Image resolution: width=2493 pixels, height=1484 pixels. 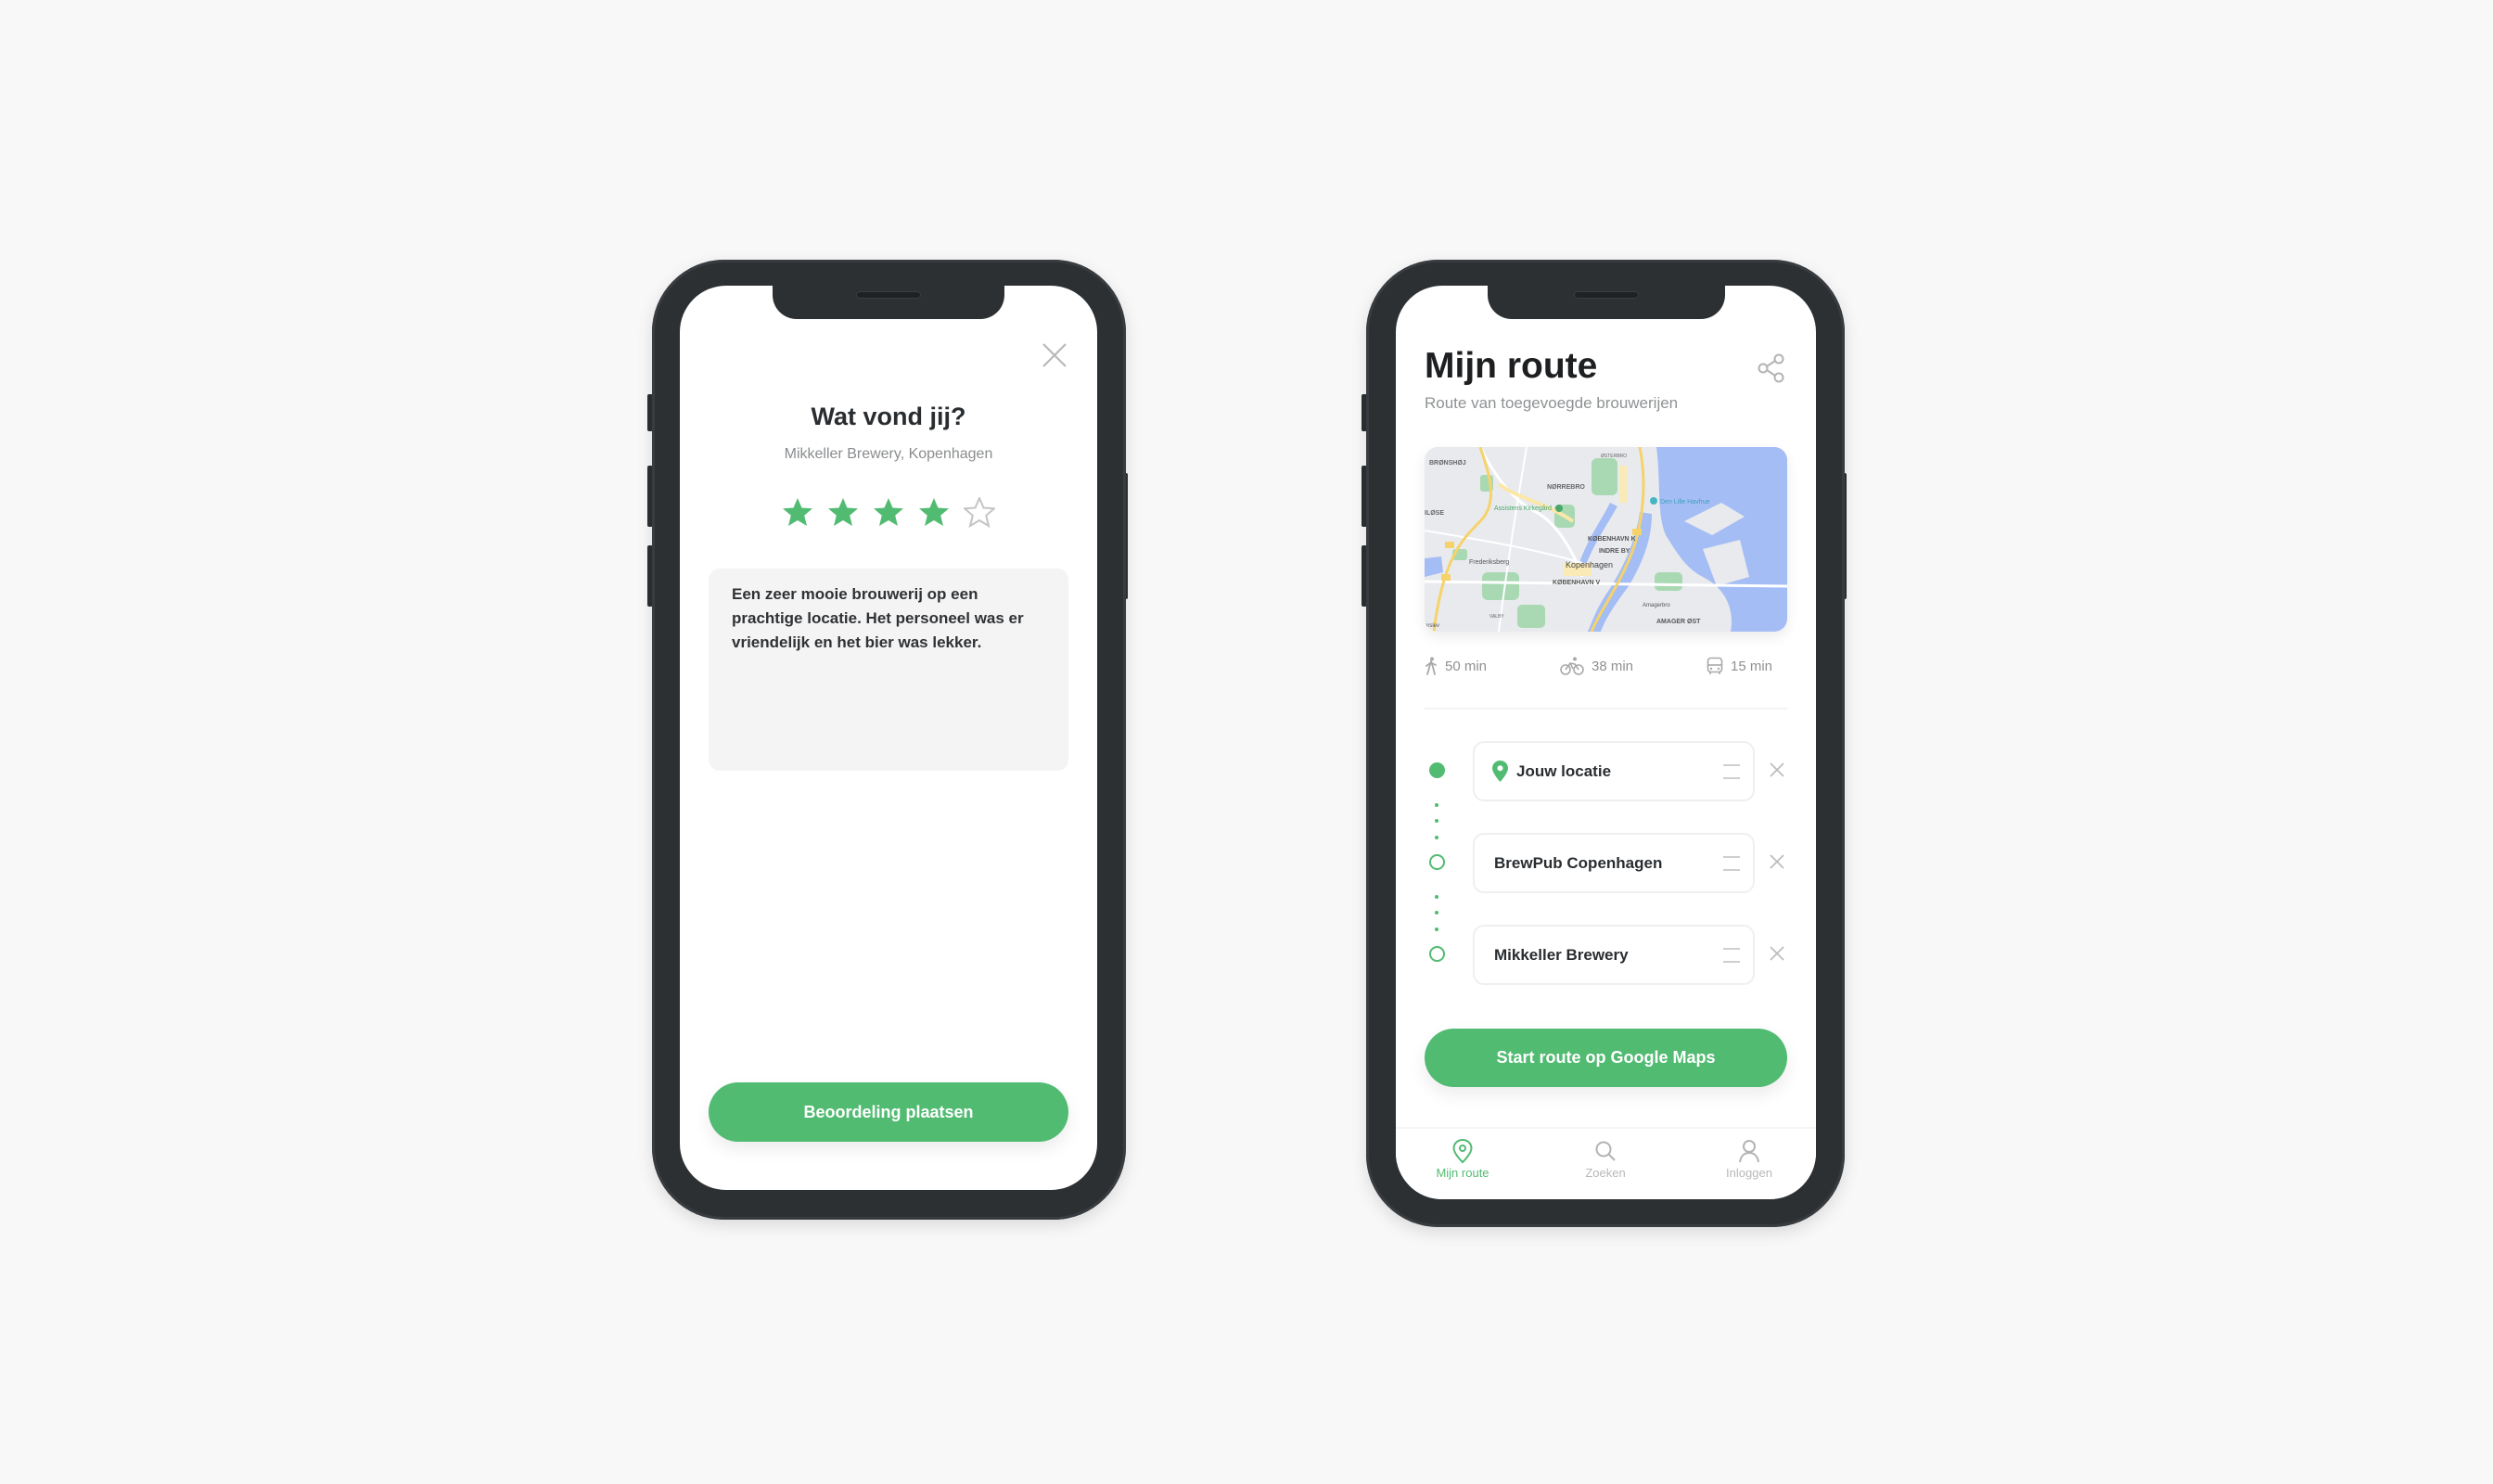 I want to click on timeline-current-dot, so click(x=1437, y=770).